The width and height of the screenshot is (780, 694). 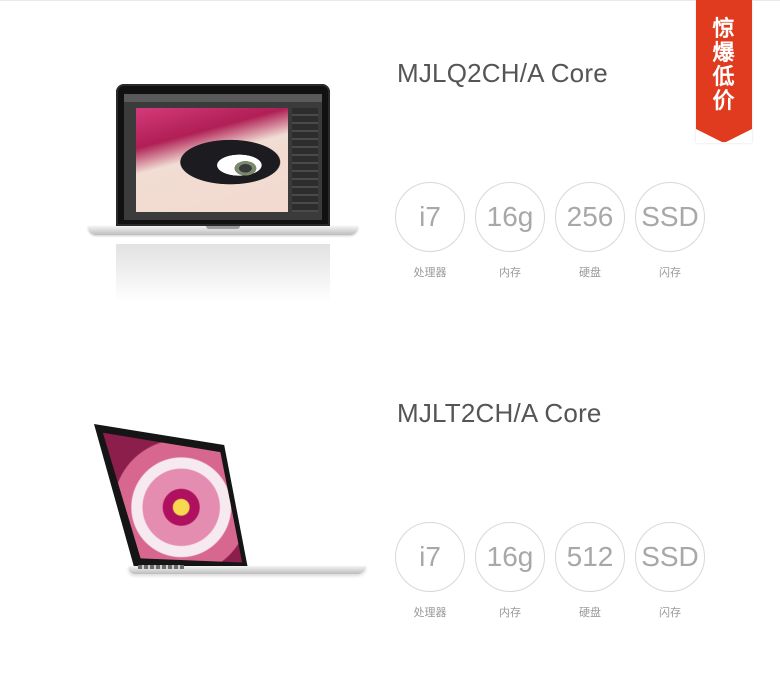 I want to click on laptop-lid, so click(x=223, y=155).